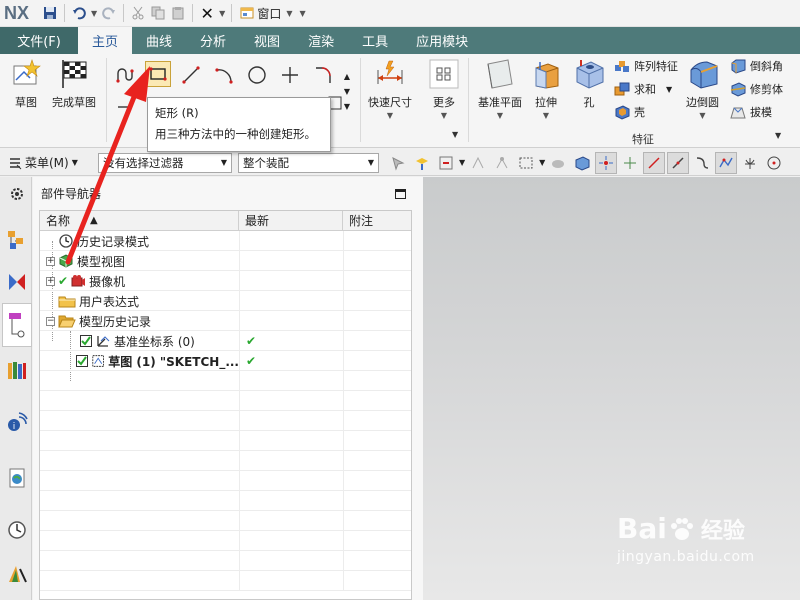 Image resolution: width=800 pixels, height=600 pixels. What do you see at coordinates (115, 321) in the screenshot?
I see `row-label: 模型历史记录` at bounding box center [115, 321].